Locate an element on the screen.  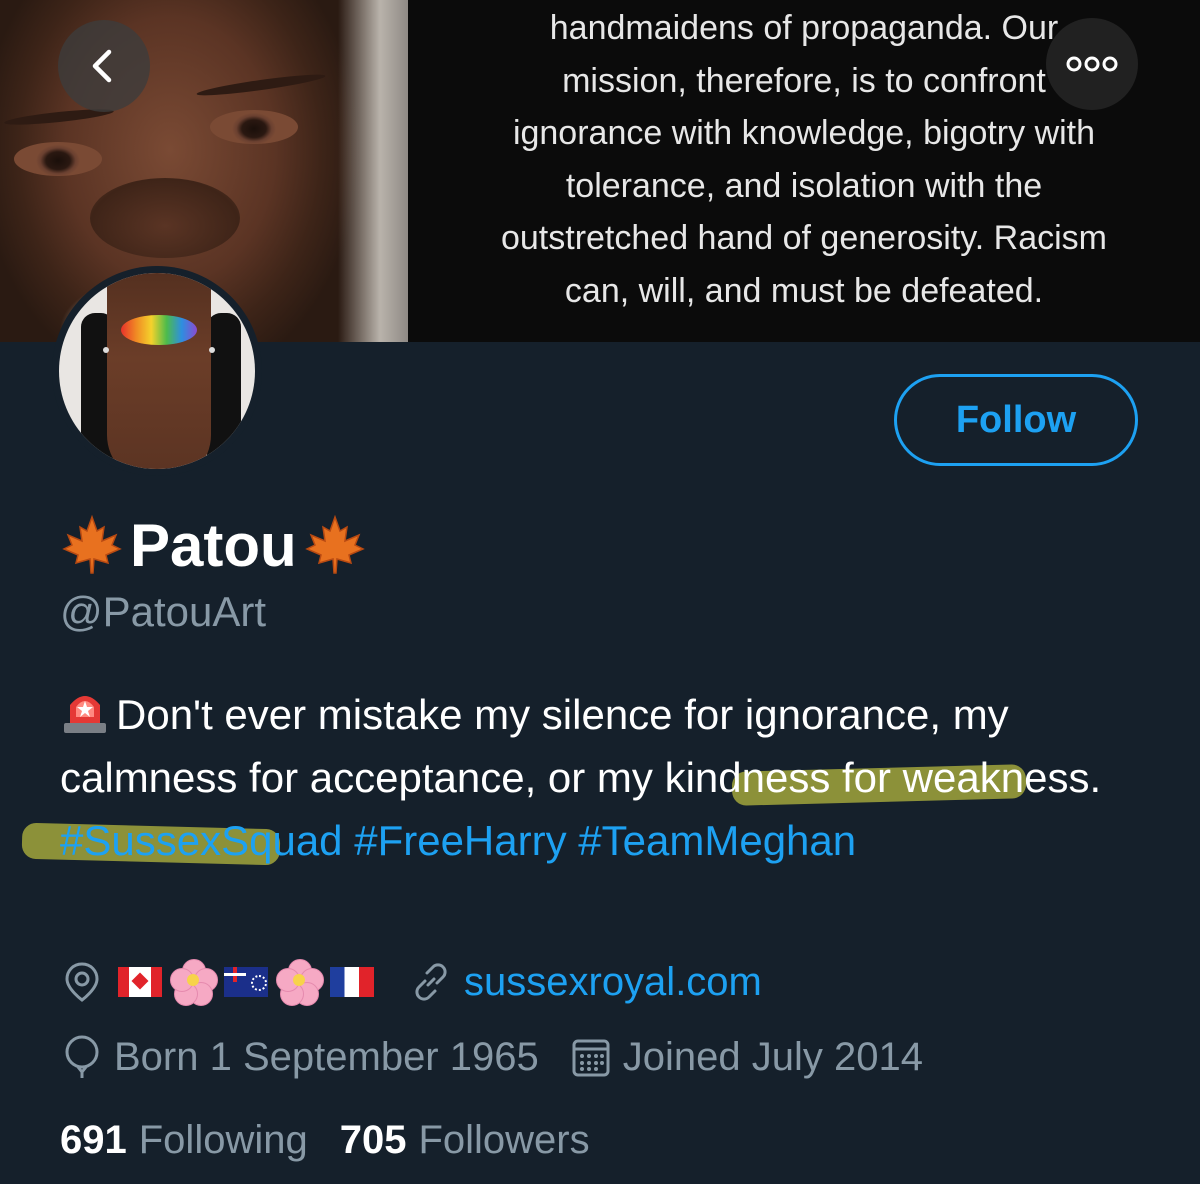
hashtag-link: #FreeHarry is located at coordinates (460, 840).